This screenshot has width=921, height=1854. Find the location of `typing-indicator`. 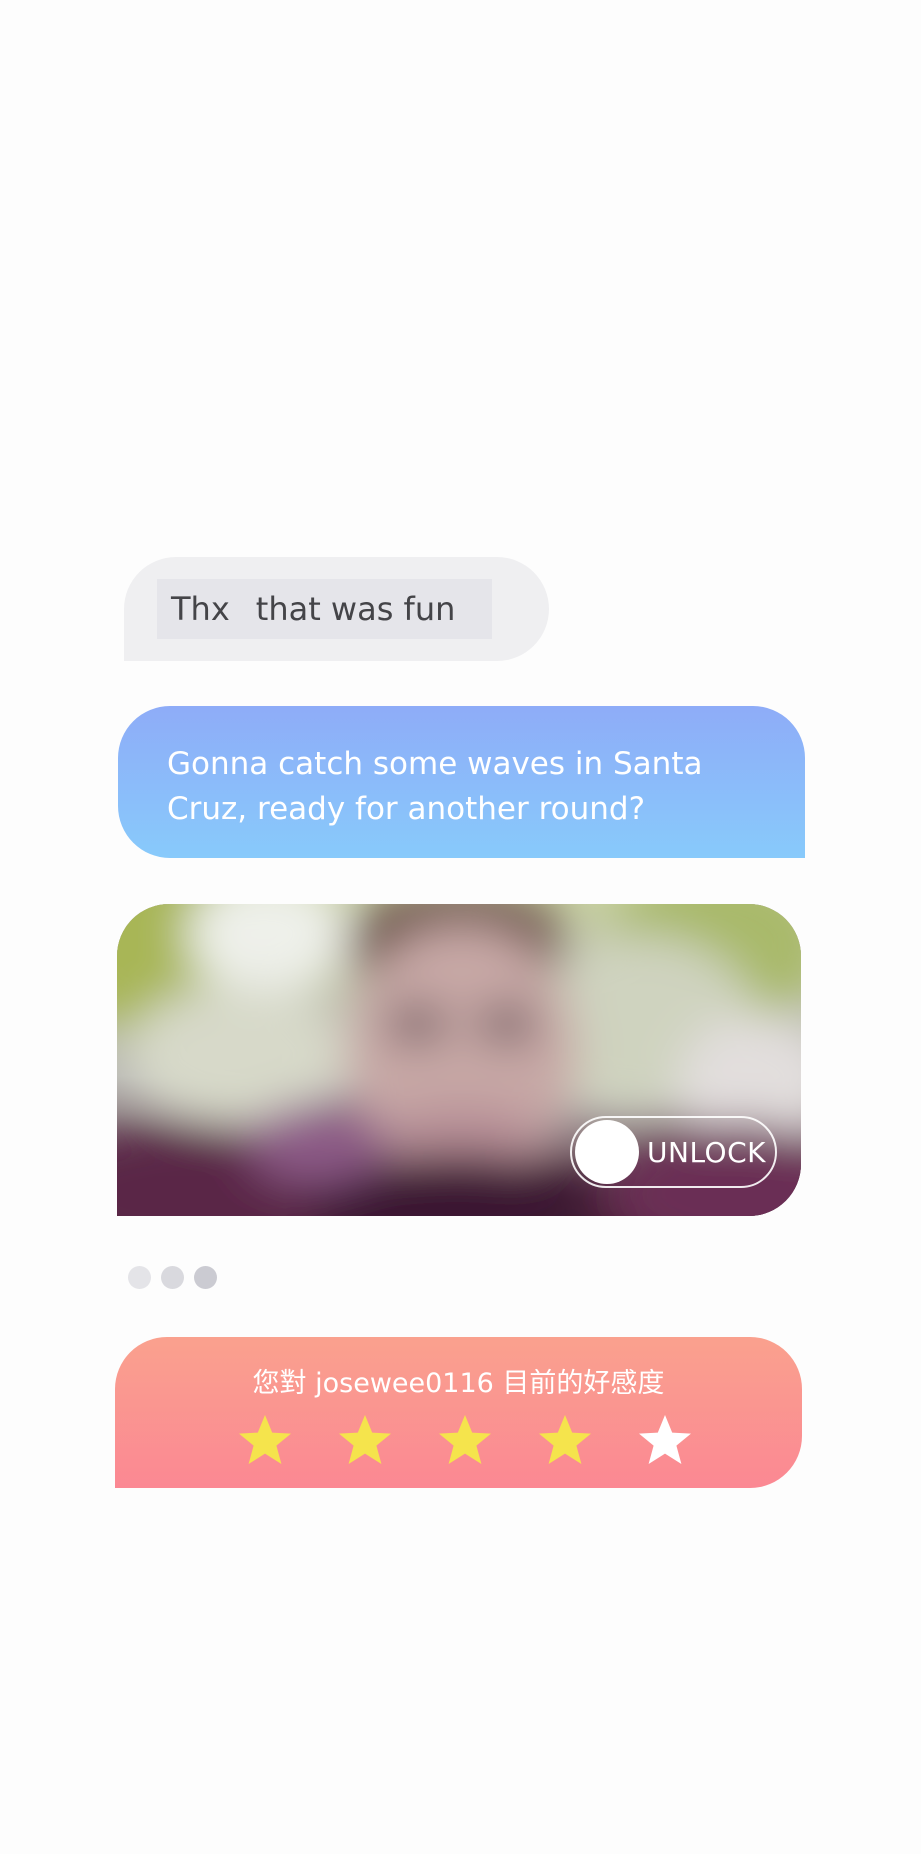

typing-indicator is located at coordinates (172, 1277).